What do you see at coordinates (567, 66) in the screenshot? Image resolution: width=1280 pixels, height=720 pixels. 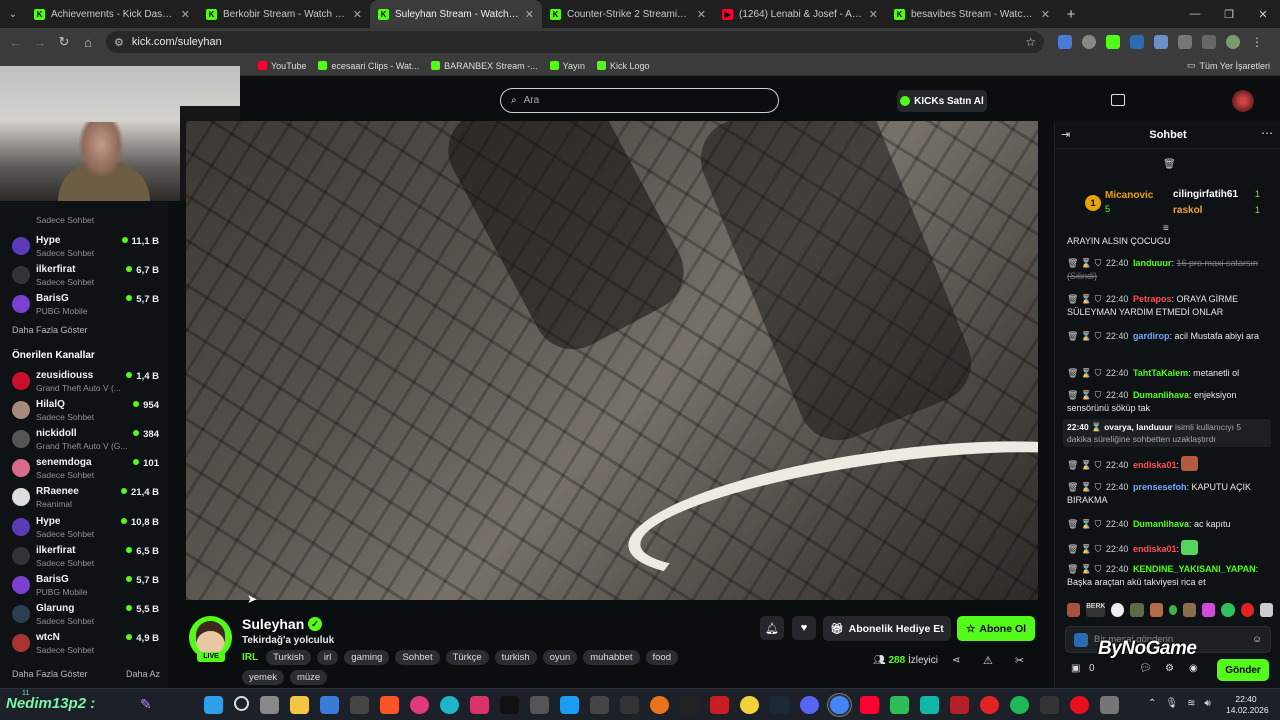 I see `bookmark-item: Yayın` at bounding box center [567, 66].